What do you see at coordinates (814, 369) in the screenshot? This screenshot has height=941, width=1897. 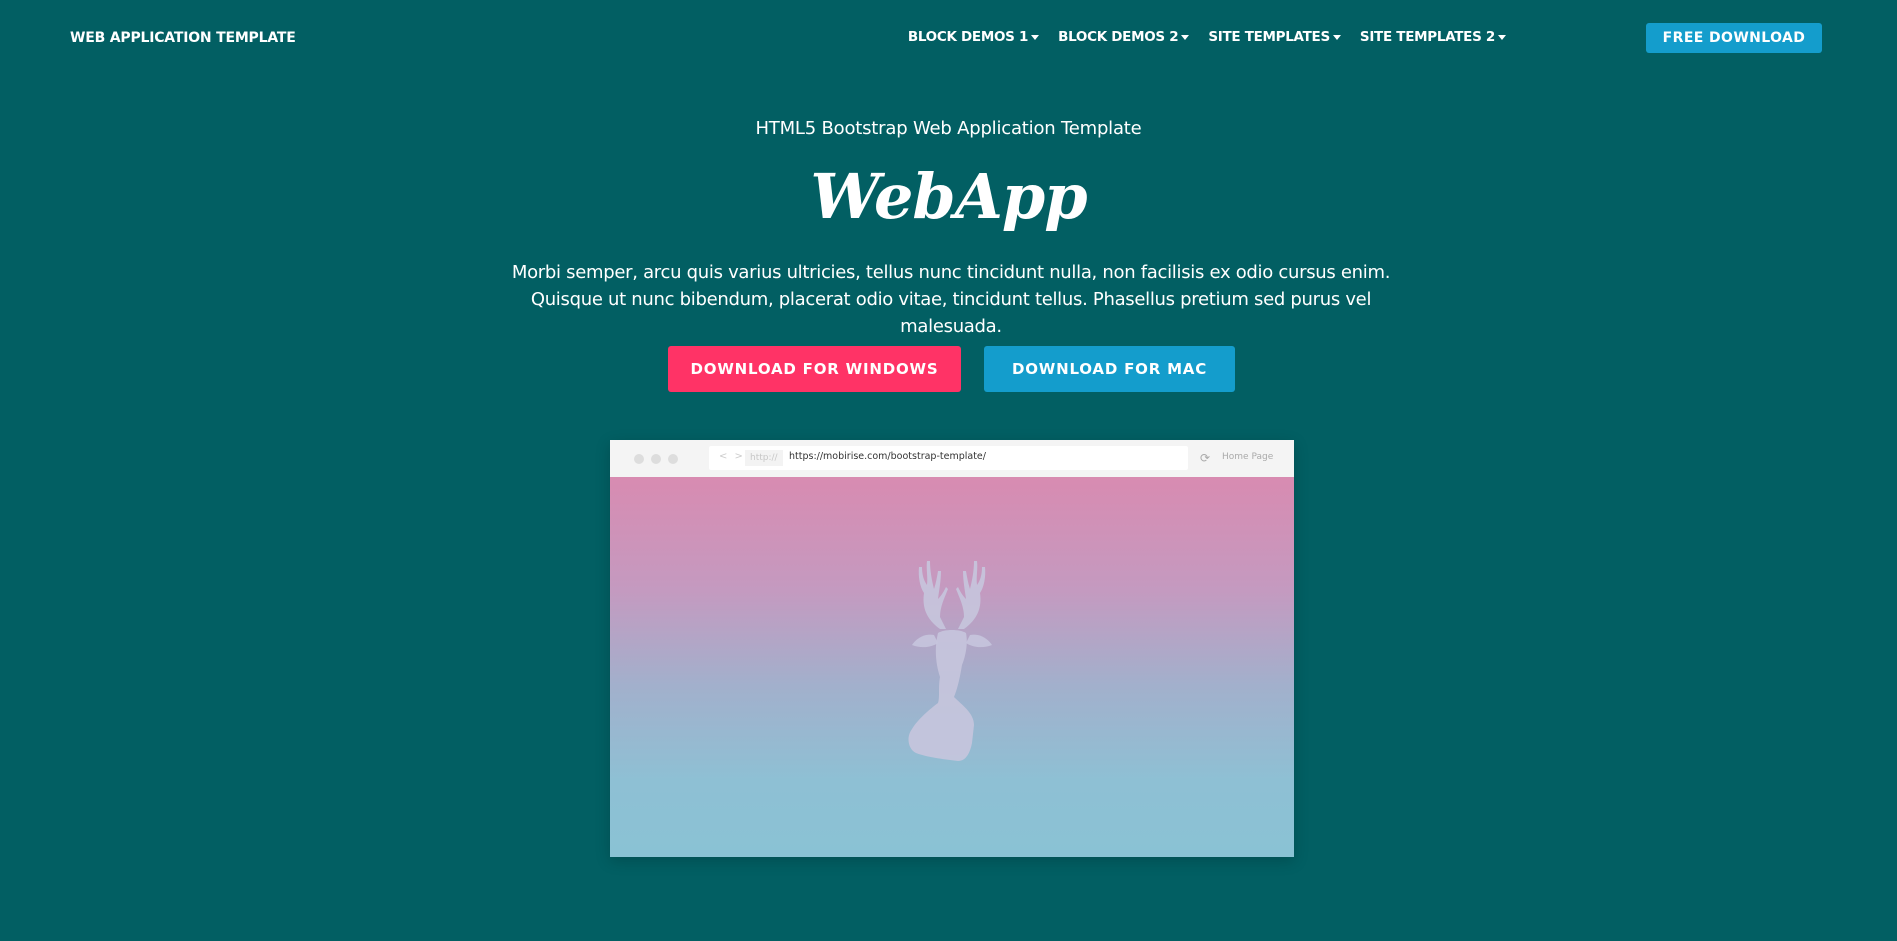 I see `download-windows-button: DOWNLOAD FOR WINDOWS` at bounding box center [814, 369].